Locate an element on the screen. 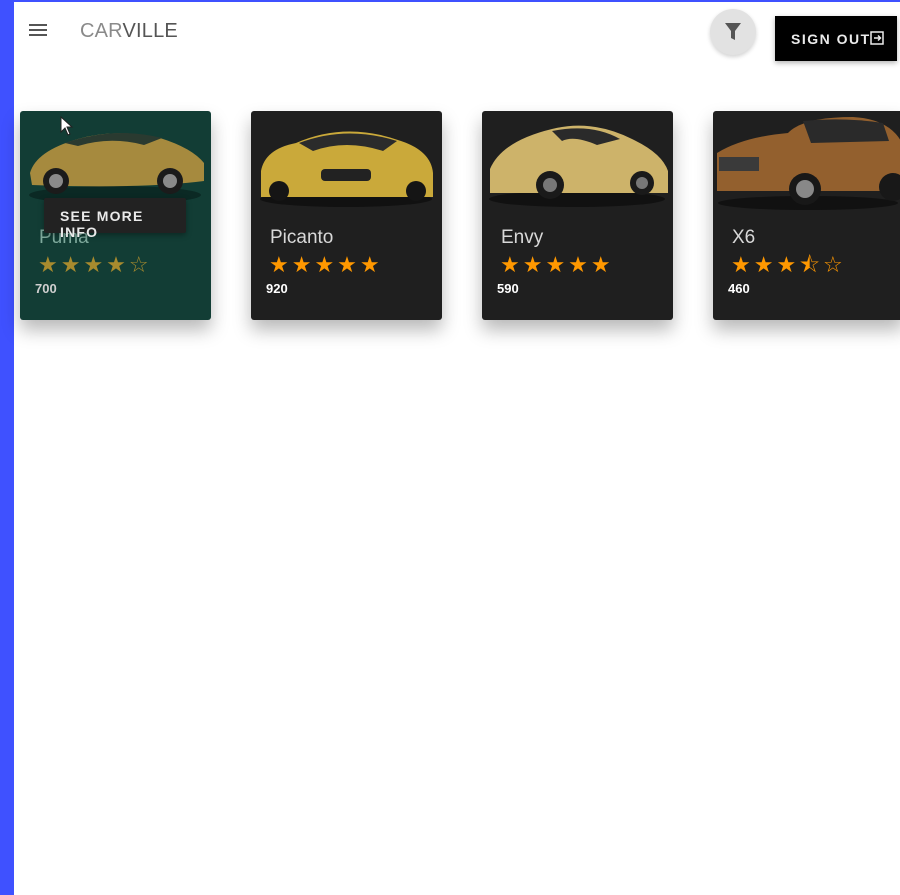  car-card-x6: X6 ★★★⯪☆ 460 is located at coordinates (806, 215).